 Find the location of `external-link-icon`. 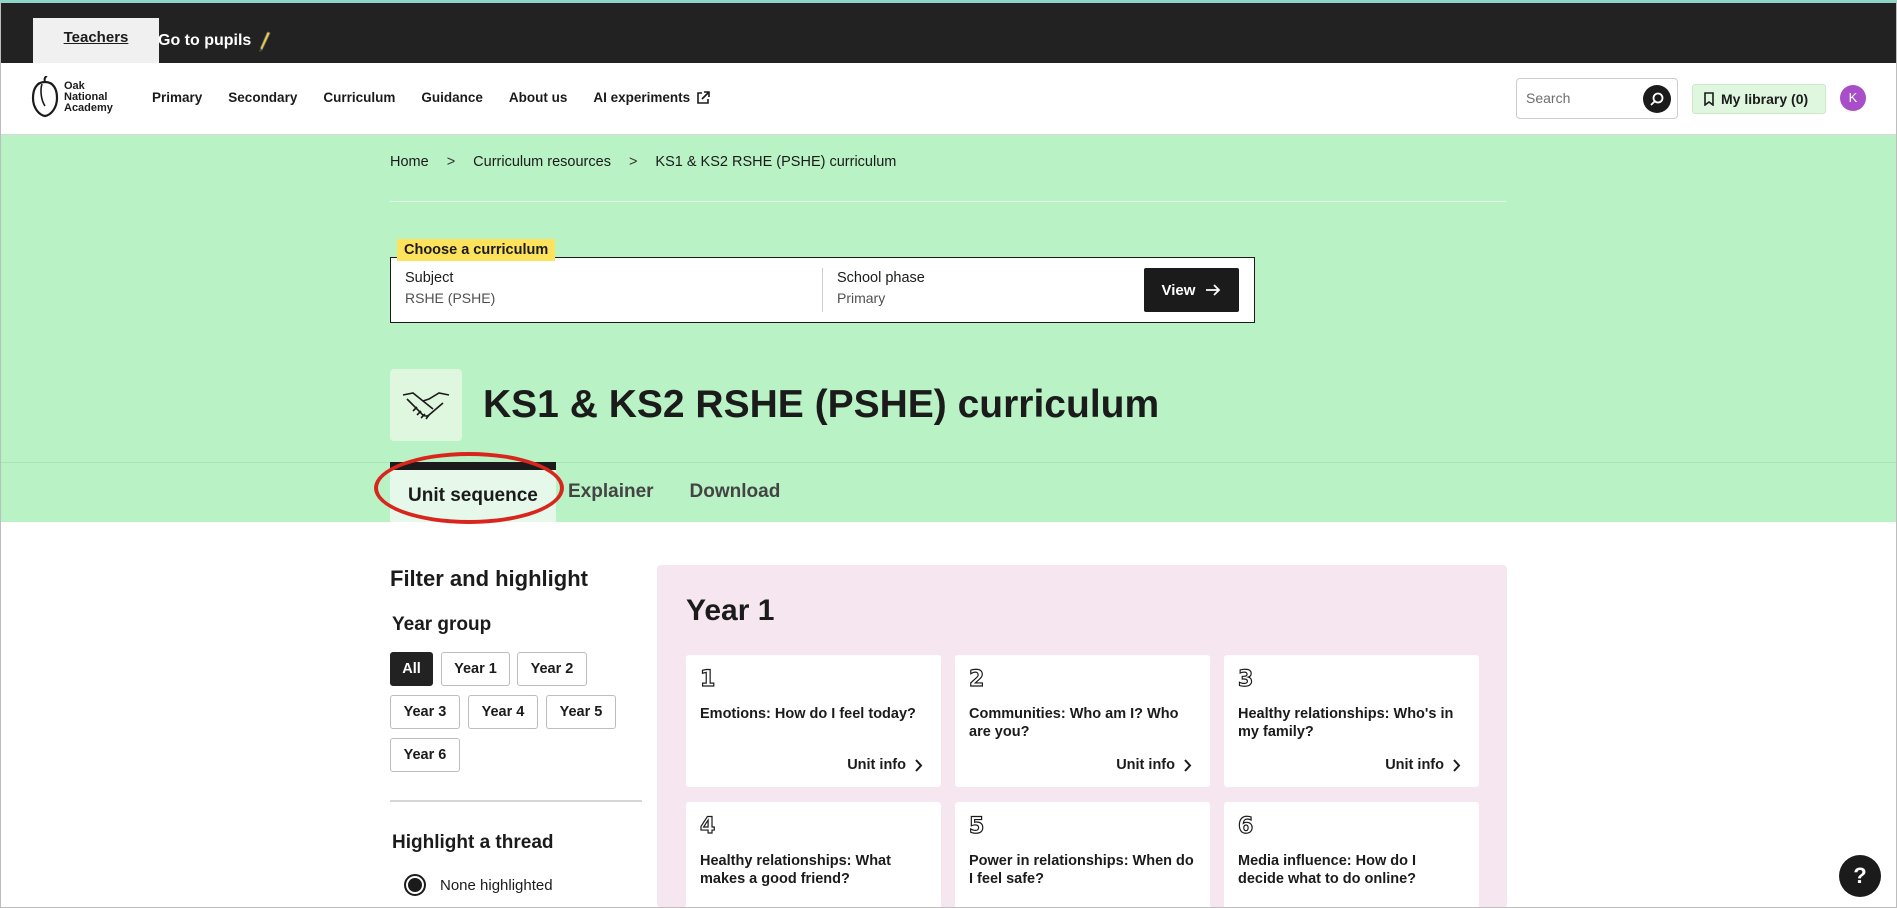

external-link-icon is located at coordinates (703, 97).